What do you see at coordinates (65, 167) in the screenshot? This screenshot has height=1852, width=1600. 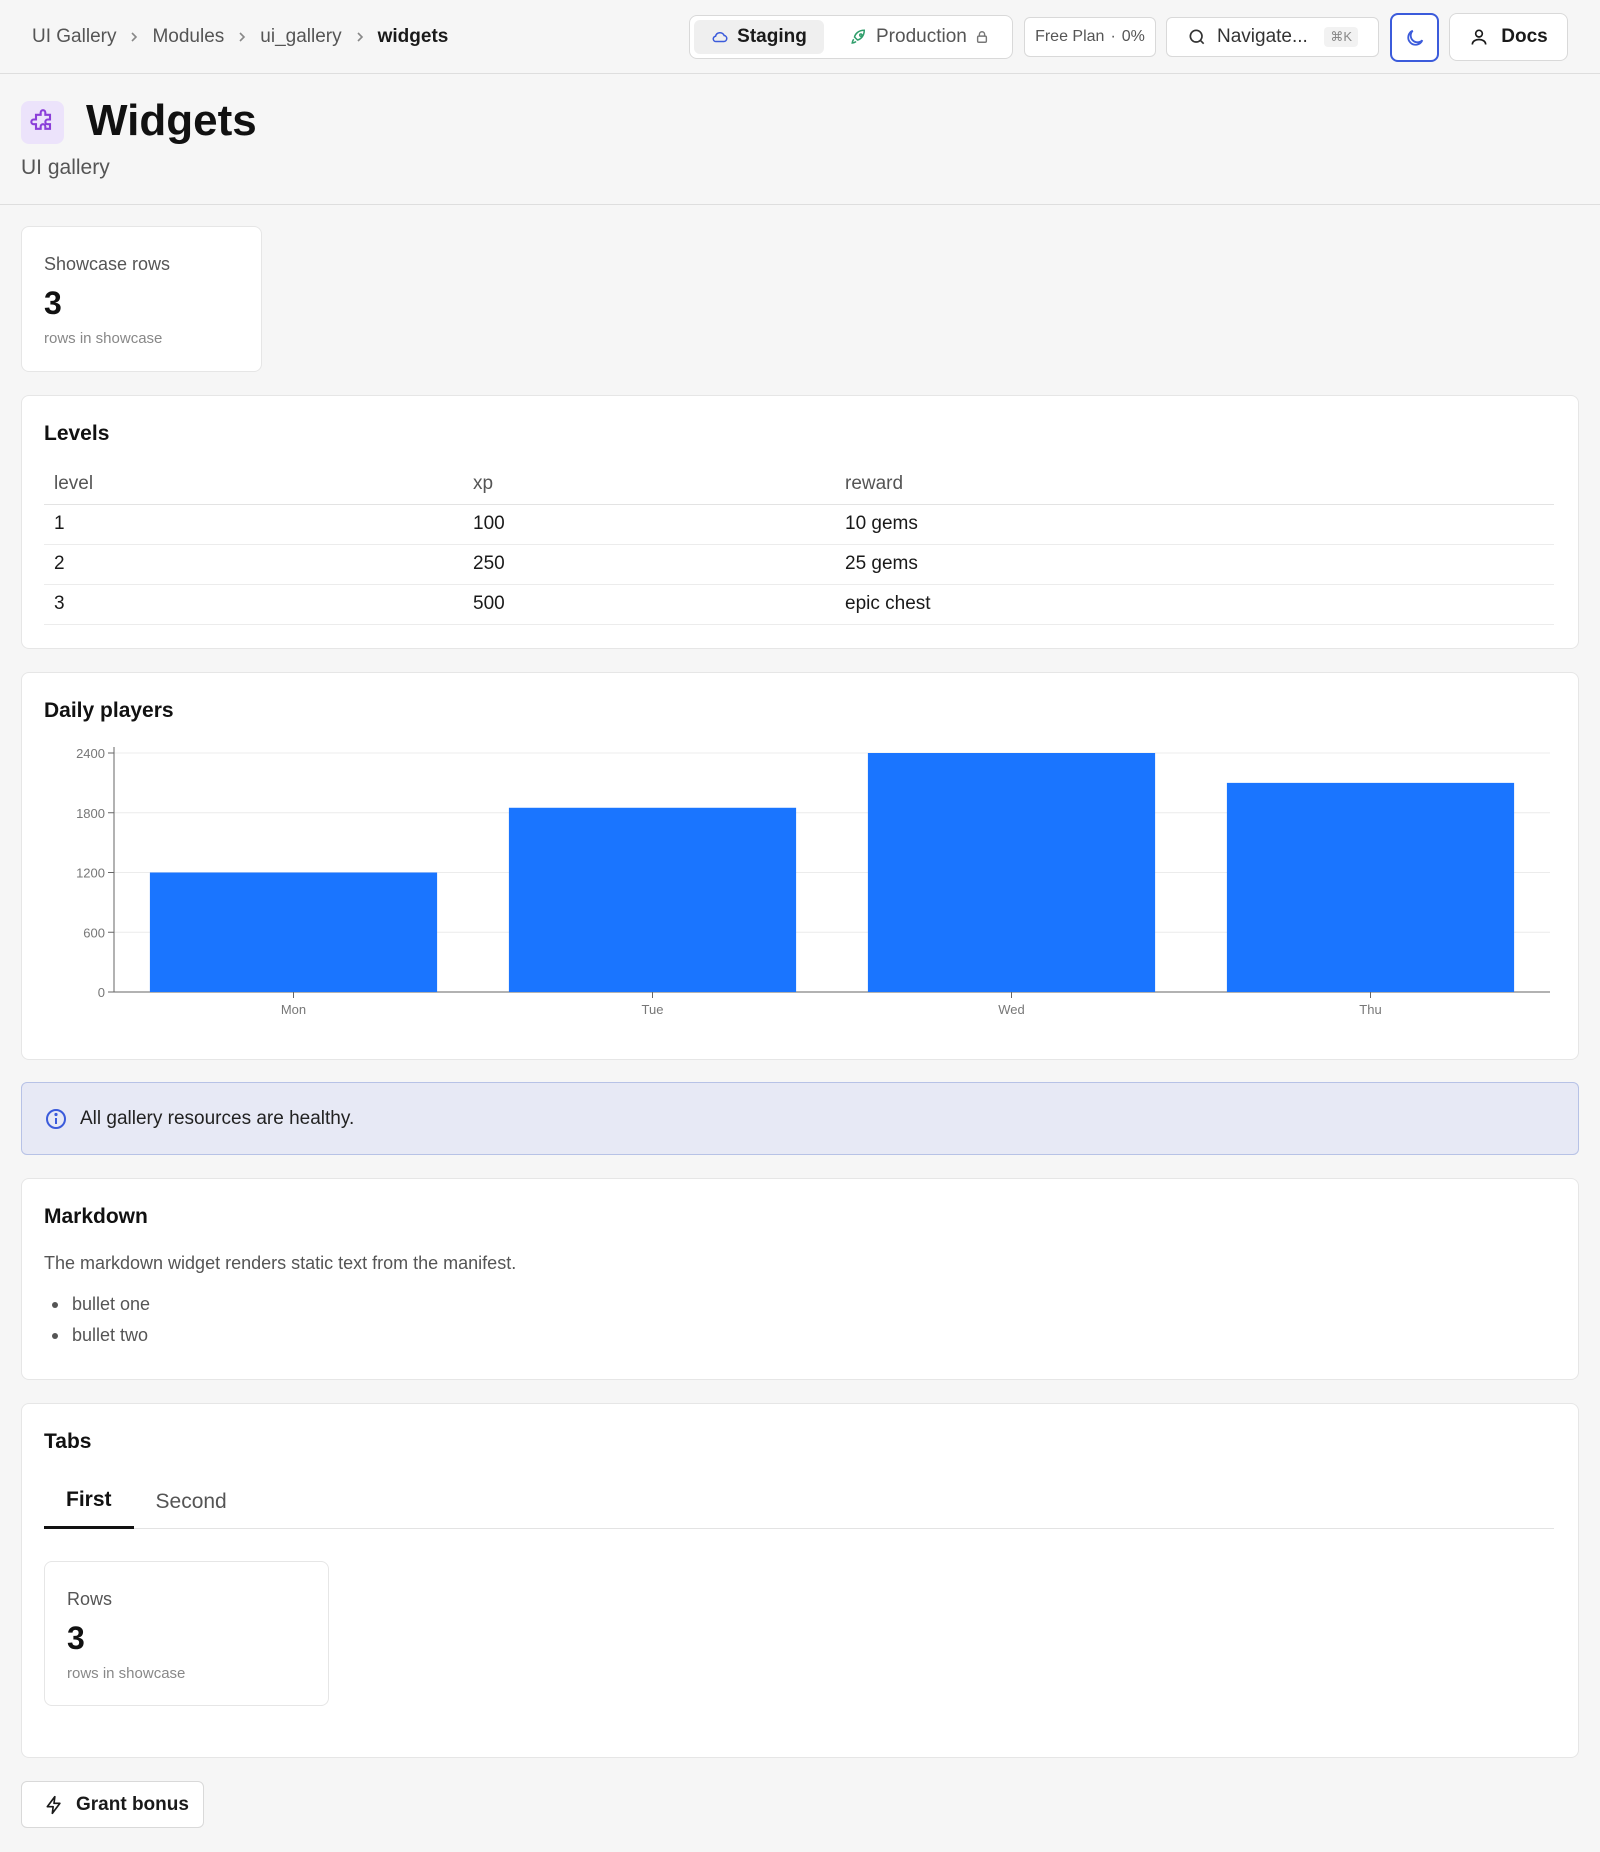 I see `page-subtitle: UI gallery` at bounding box center [65, 167].